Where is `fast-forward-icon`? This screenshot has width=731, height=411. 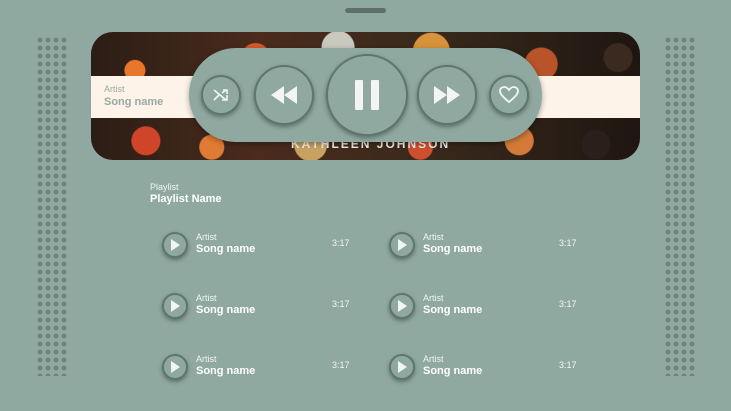
fast-forward-icon is located at coordinates (447, 95).